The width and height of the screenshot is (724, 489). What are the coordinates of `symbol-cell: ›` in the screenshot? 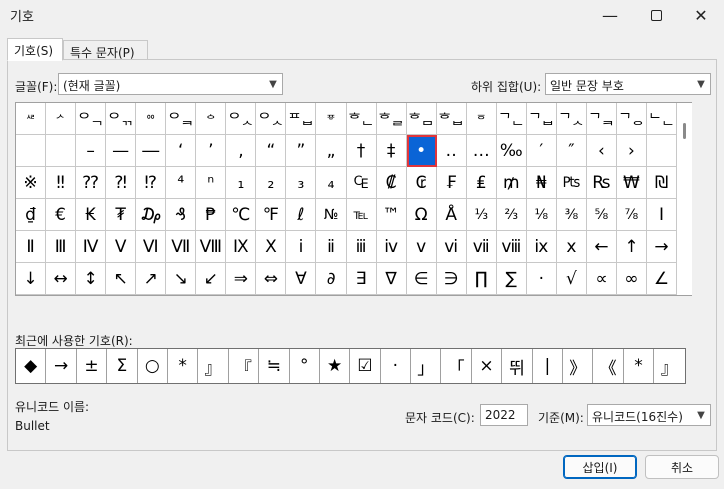 It's located at (631, 151).